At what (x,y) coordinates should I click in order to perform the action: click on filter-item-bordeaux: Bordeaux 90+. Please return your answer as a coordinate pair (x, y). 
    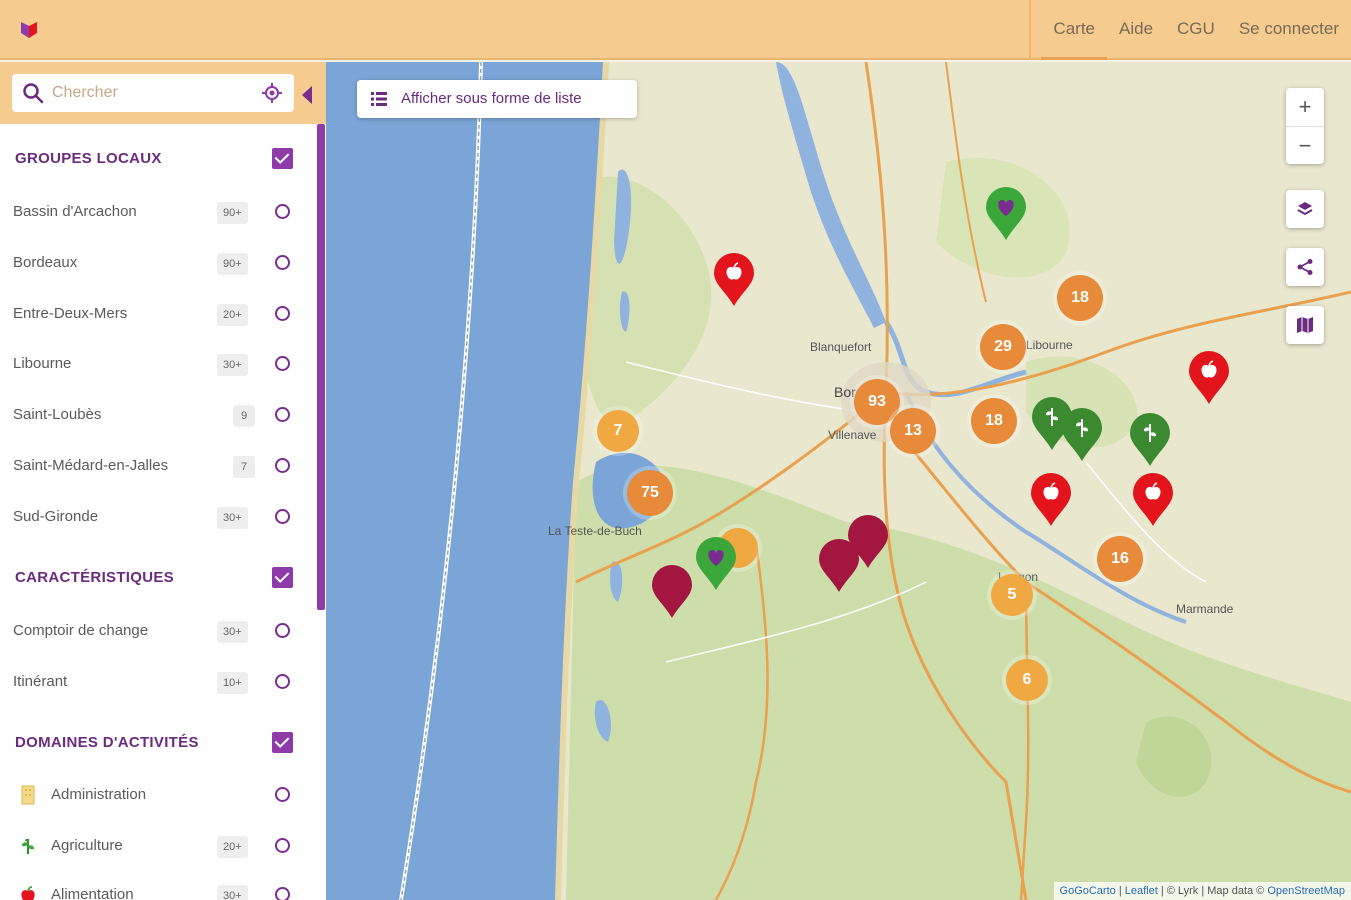
    Looking at the image, I should click on (158, 263).